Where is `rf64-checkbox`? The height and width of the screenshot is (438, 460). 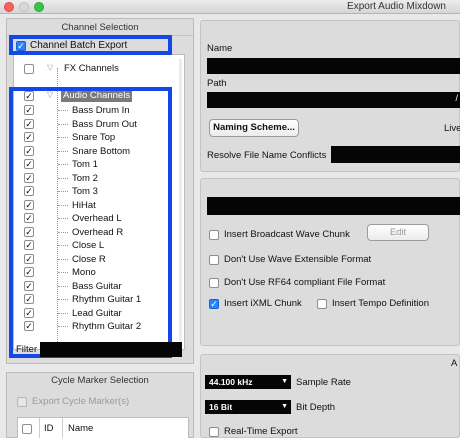 rf64-checkbox is located at coordinates (214, 283).